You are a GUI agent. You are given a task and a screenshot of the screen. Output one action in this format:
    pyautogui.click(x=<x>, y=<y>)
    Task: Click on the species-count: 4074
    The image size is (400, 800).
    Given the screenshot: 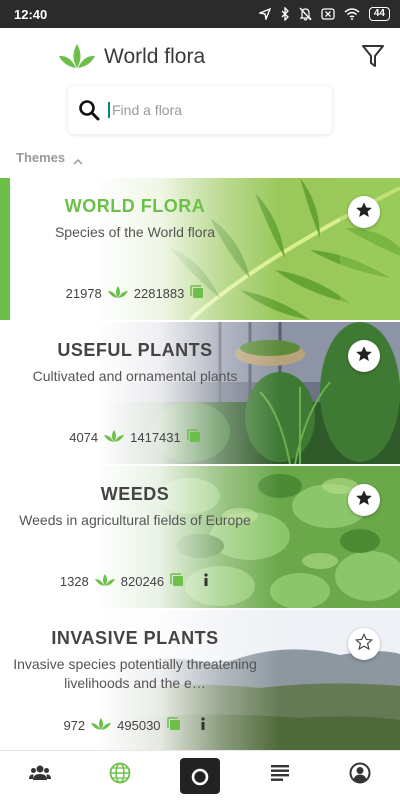 What is the action you would take?
    pyautogui.click(x=84, y=437)
    